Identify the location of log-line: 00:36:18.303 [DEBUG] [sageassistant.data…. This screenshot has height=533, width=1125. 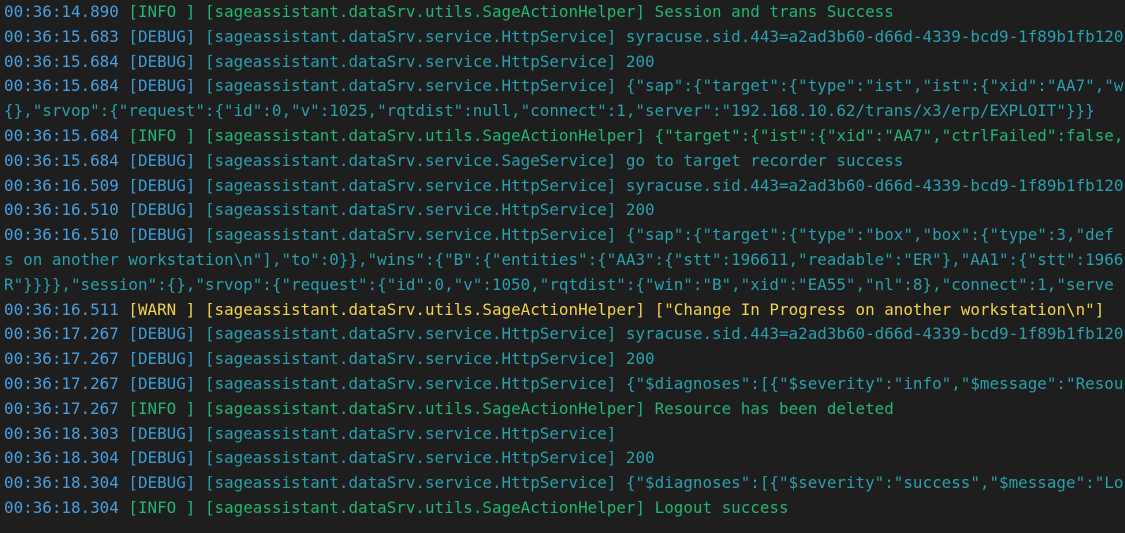
(562, 434).